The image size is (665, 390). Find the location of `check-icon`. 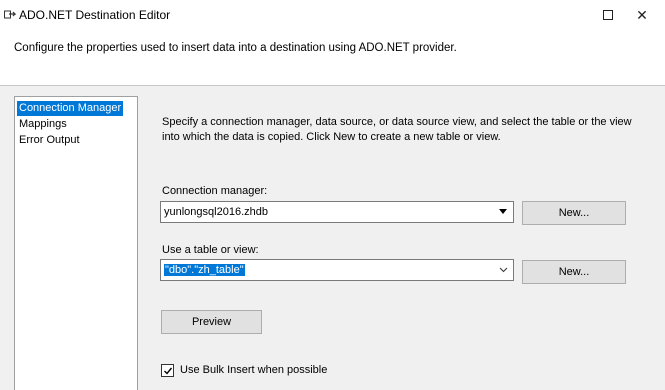

check-icon is located at coordinates (168, 371).